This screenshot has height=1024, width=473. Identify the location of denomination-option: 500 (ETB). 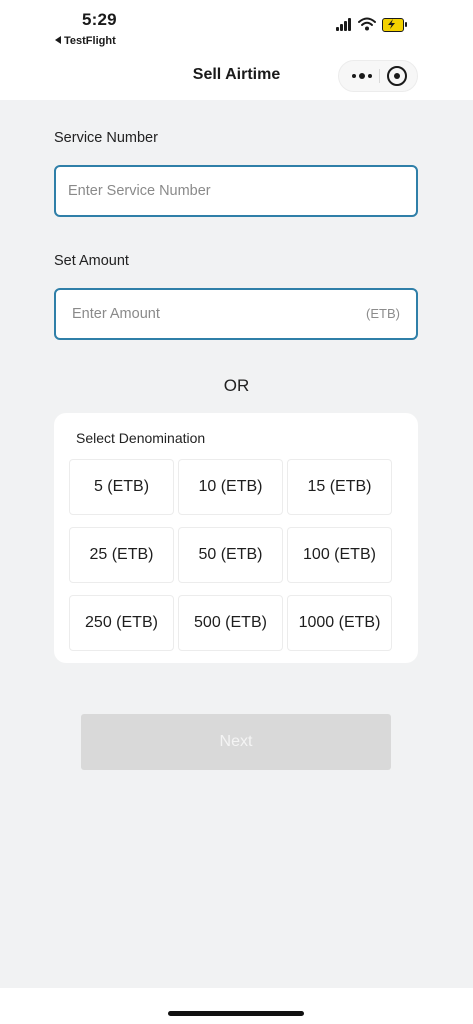
(230, 623).